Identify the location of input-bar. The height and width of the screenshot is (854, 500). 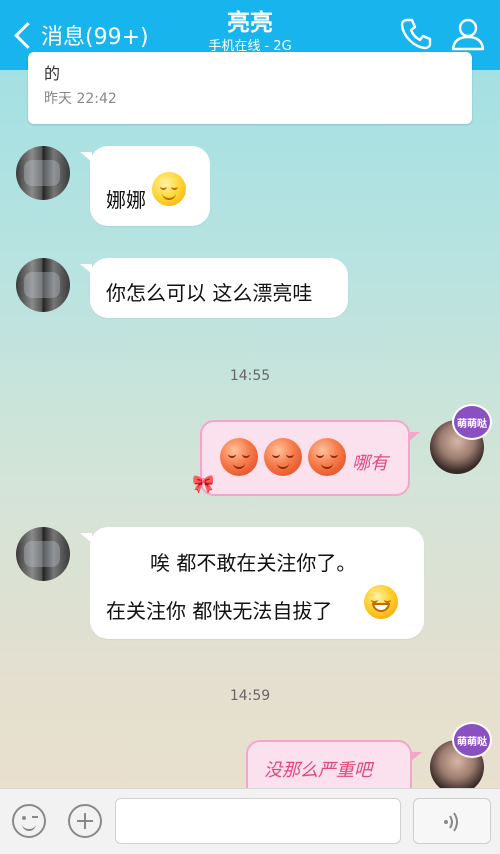
(250, 821).